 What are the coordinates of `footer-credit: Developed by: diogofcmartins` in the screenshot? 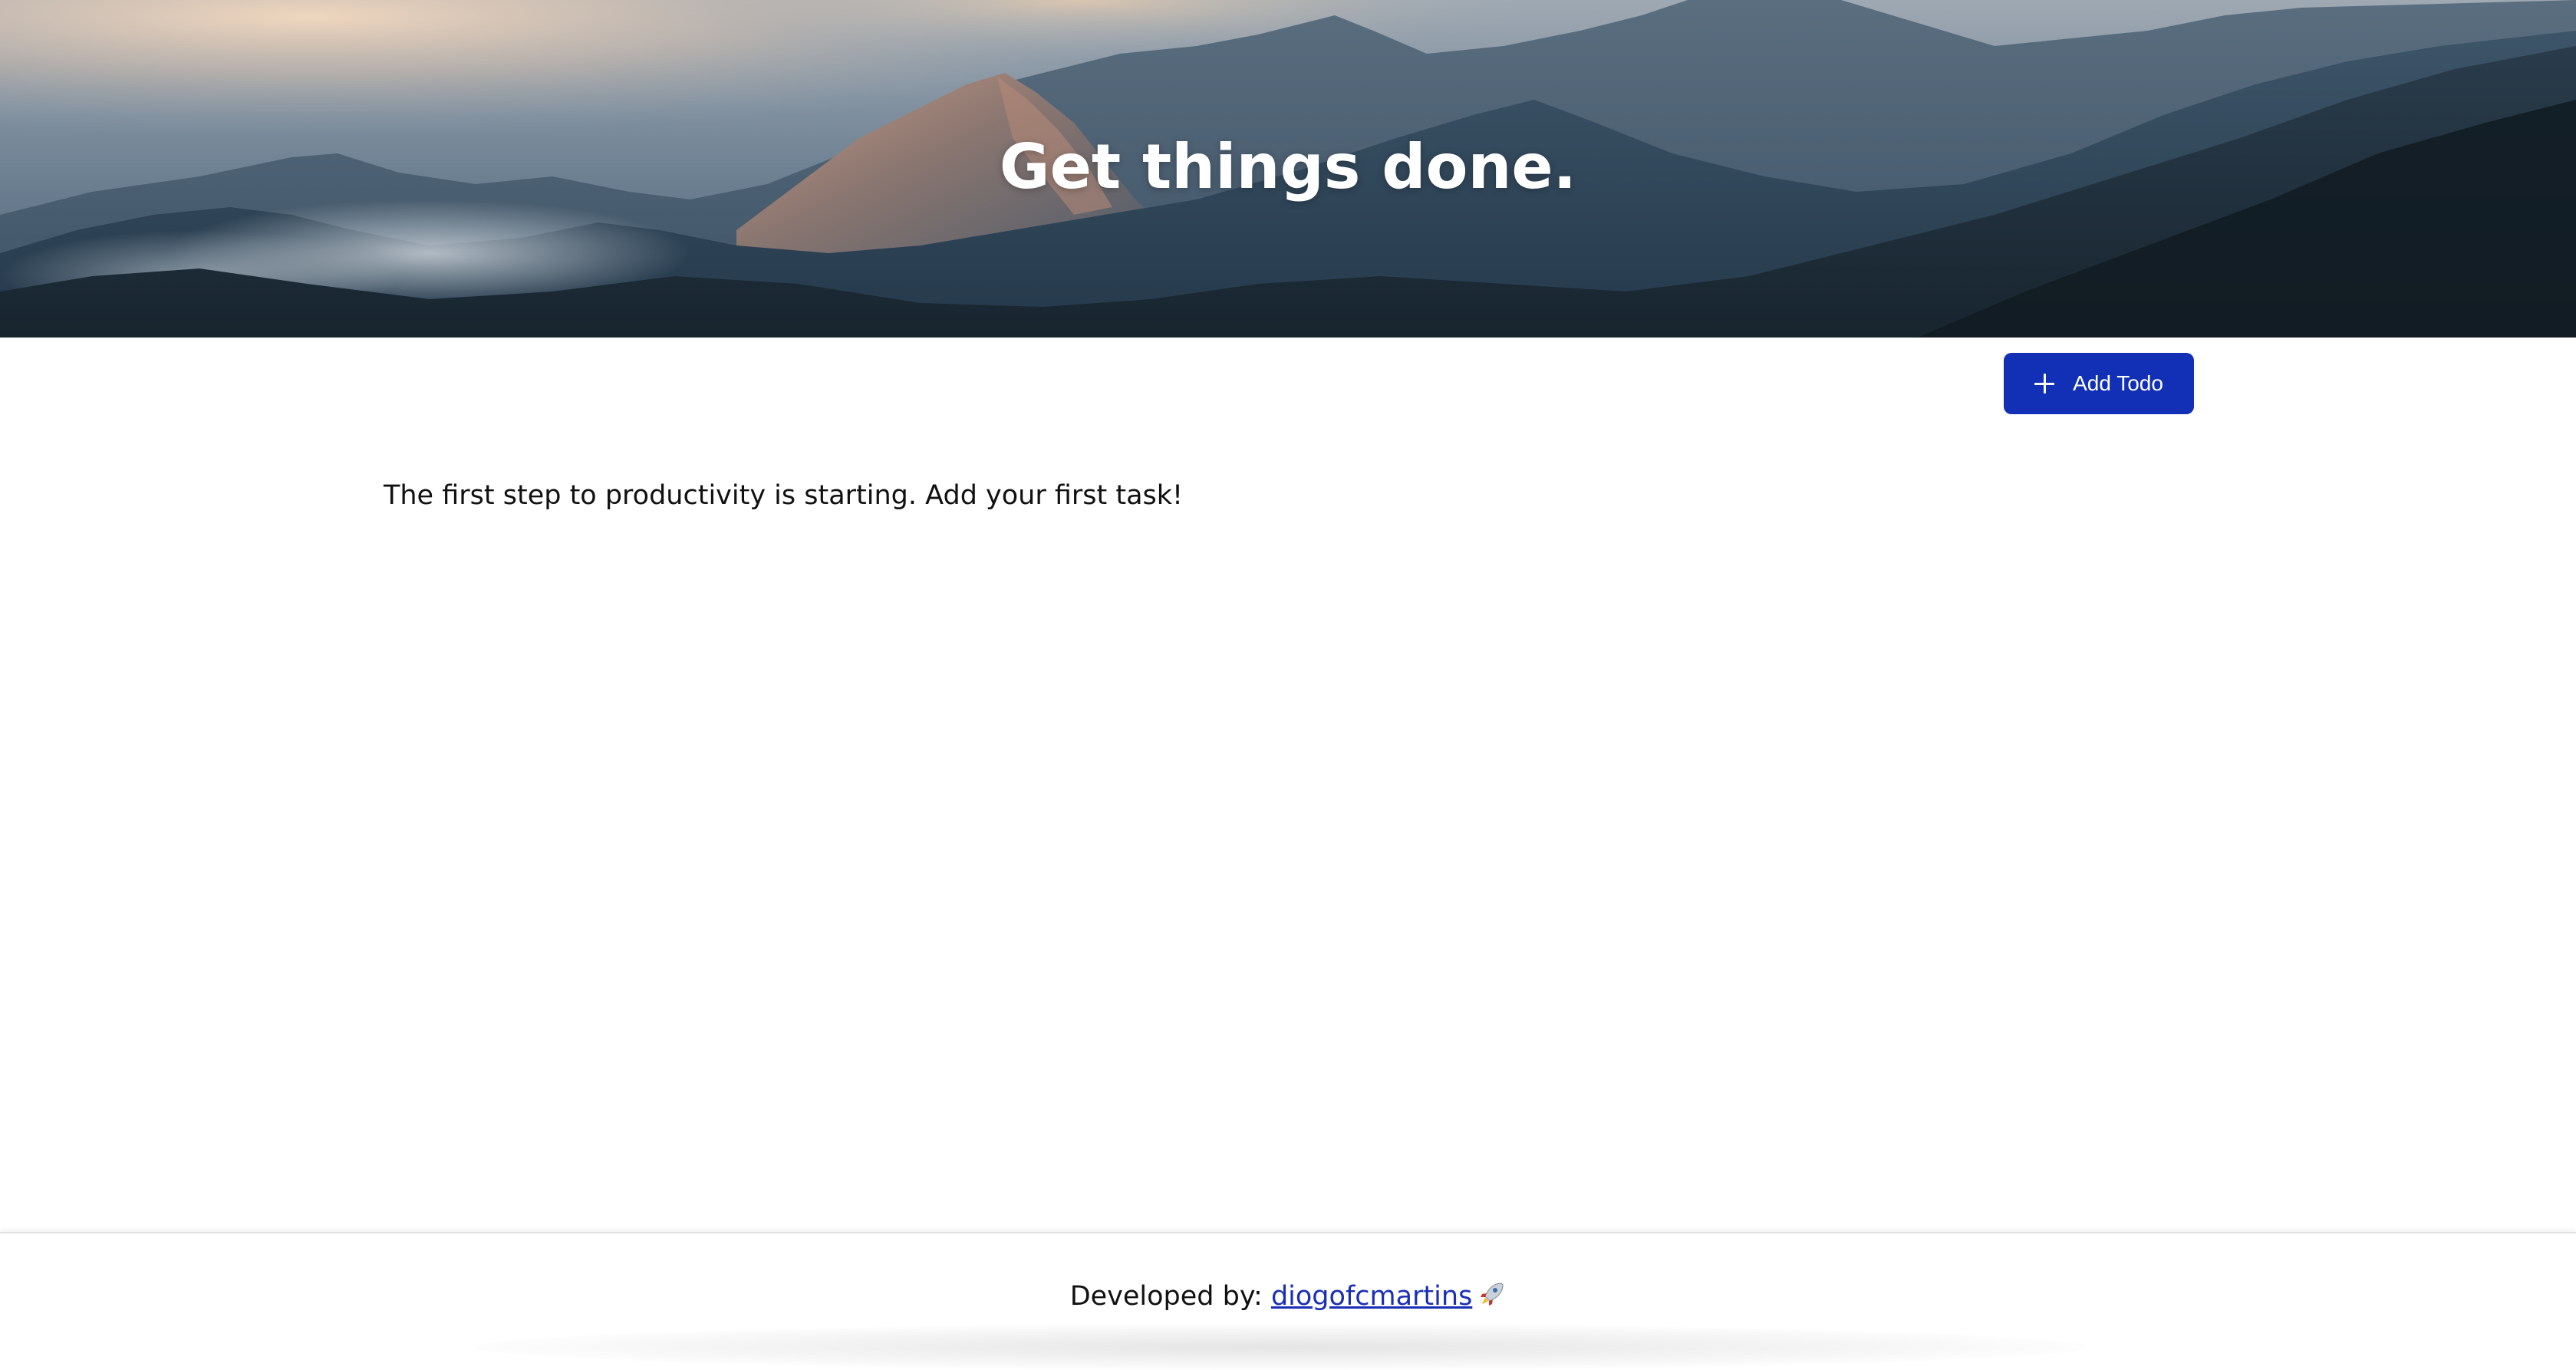 It's located at (1288, 1296).